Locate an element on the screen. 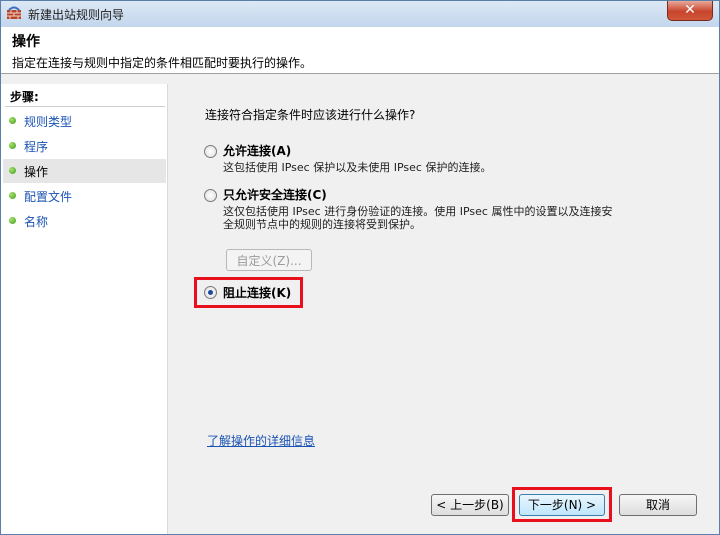  next-button: 下一步(N) > is located at coordinates (562, 505).